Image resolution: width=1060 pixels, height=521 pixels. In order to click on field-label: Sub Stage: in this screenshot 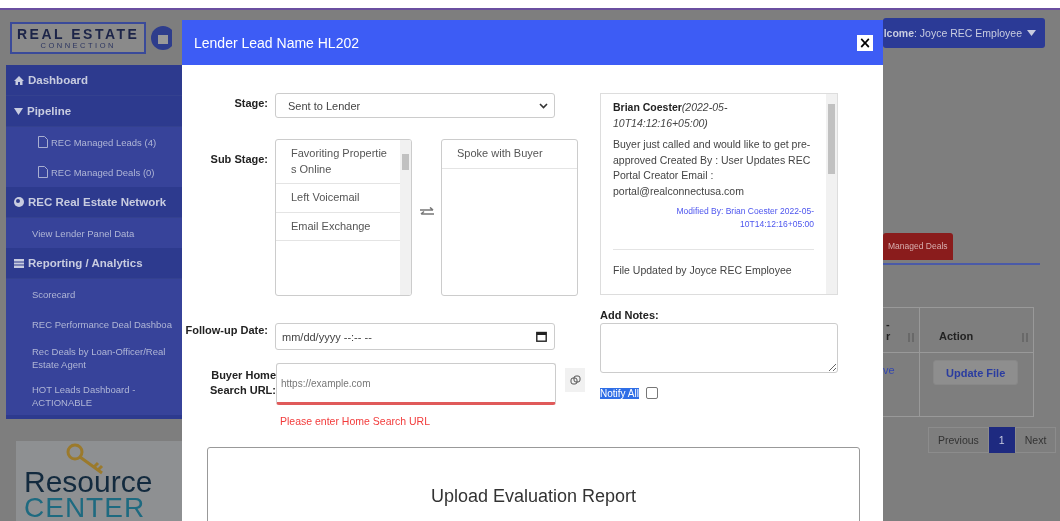, I will do `click(239, 159)`.